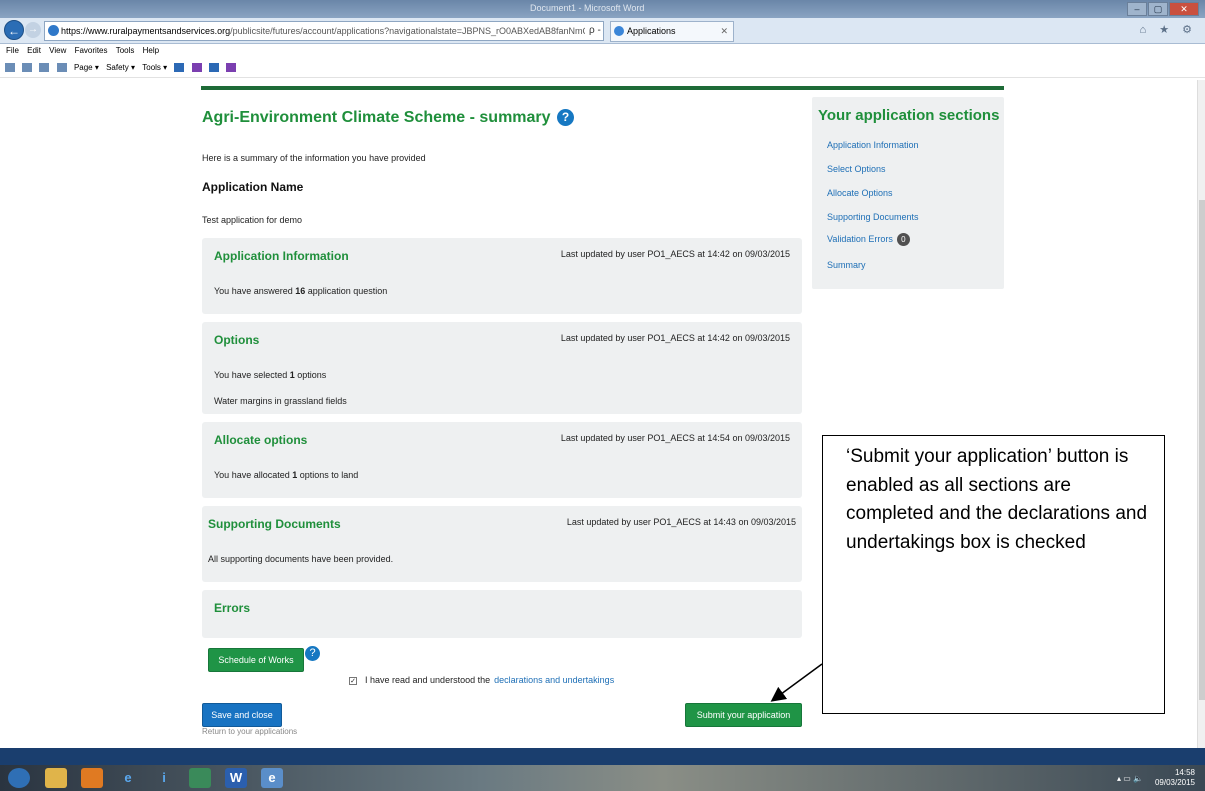 This screenshot has width=1205, height=791. I want to click on internet-explorer-icon: e, so click(128, 778).